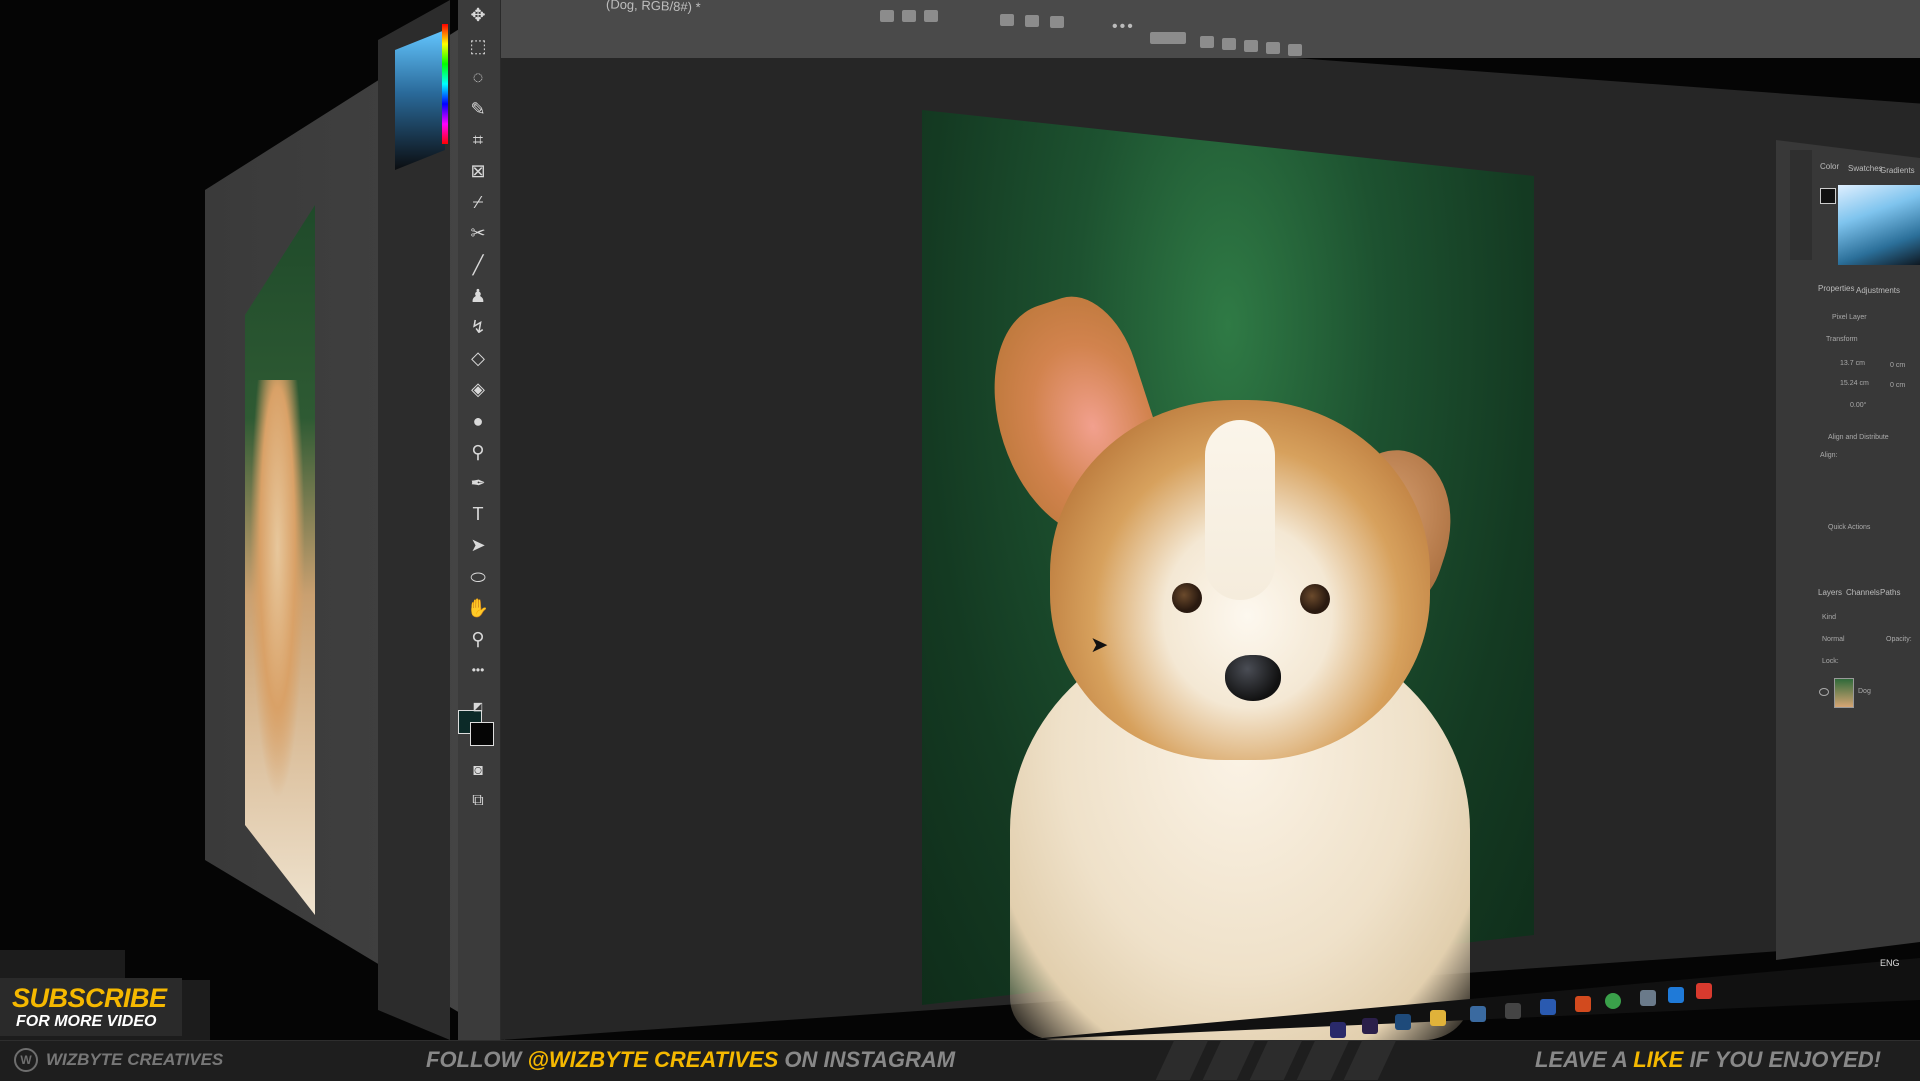 This screenshot has width=1920, height=1081. Describe the element at coordinates (86, 1021) in the screenshot. I see `for-more-video-text: FOR MORE VIDEO` at that location.